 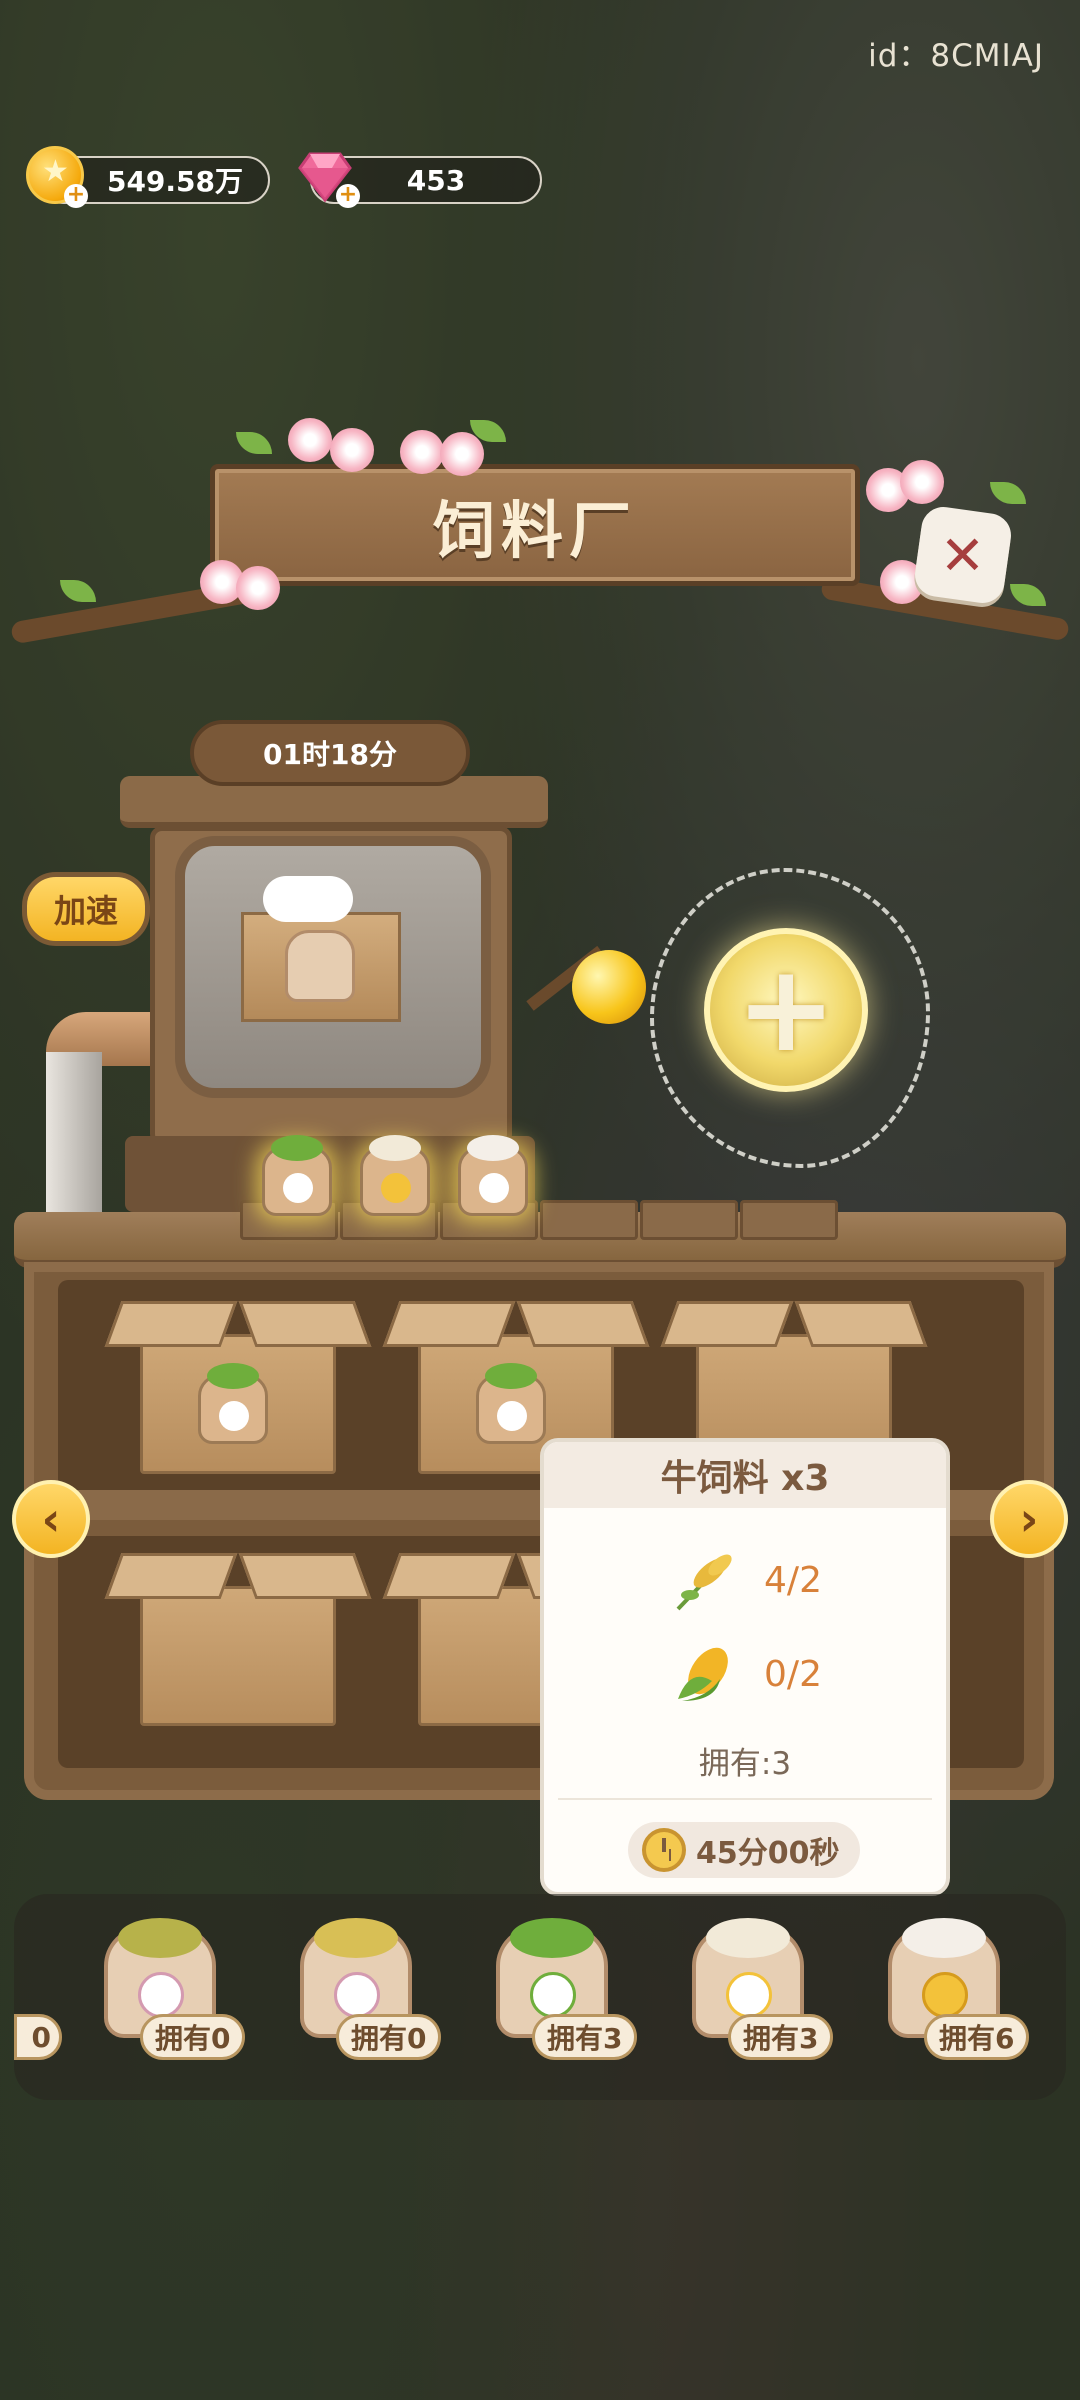 I want to click on add-coins-icon: +, so click(x=76, y=196).